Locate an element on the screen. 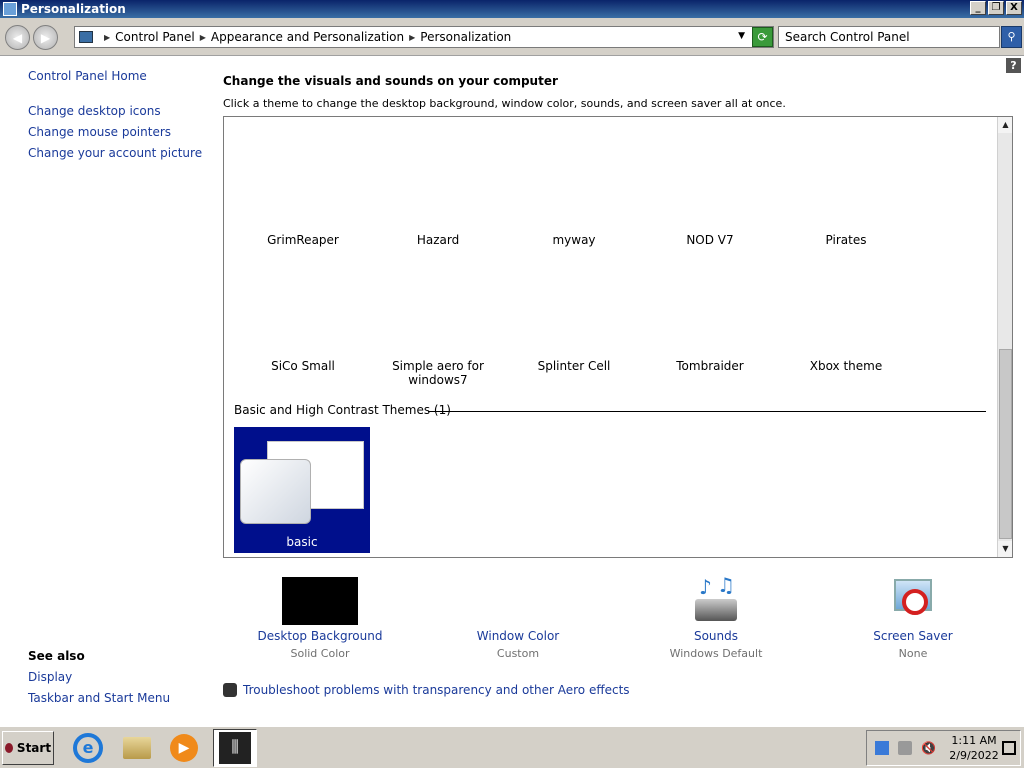 The width and height of the screenshot is (1024, 768). clock-time: 1:11 AM is located at coordinates (974, 740).